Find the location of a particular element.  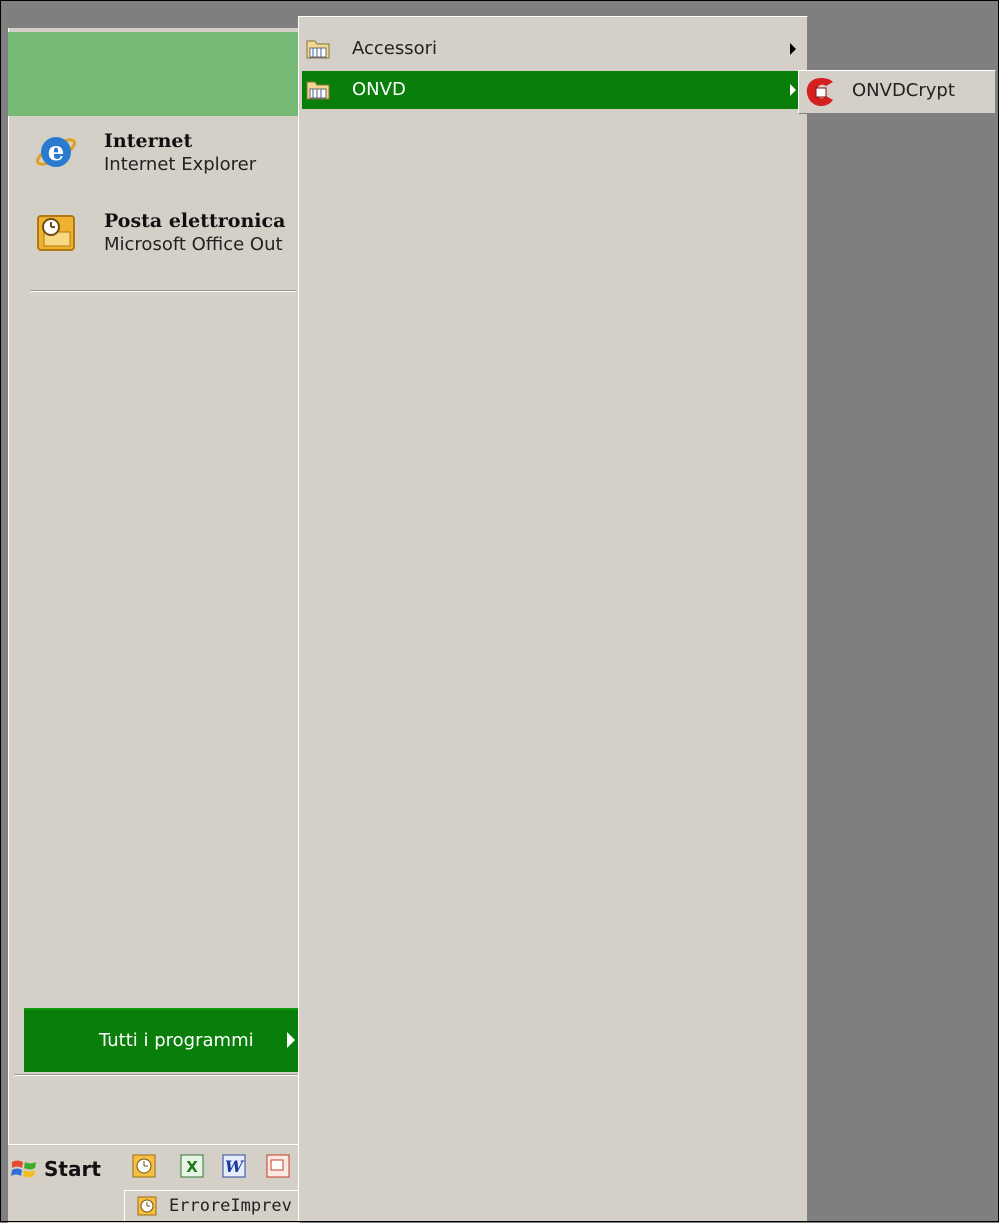

svg-text: X is located at coordinates (192, 1167).